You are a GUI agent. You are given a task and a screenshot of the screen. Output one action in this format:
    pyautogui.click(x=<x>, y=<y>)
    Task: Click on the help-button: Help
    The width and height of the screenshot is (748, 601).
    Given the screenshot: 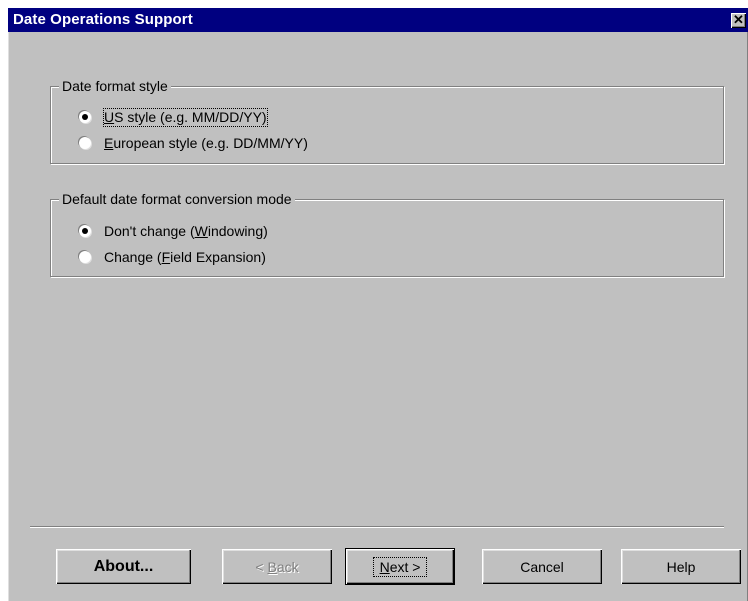 What is the action you would take?
    pyautogui.click(x=681, y=566)
    